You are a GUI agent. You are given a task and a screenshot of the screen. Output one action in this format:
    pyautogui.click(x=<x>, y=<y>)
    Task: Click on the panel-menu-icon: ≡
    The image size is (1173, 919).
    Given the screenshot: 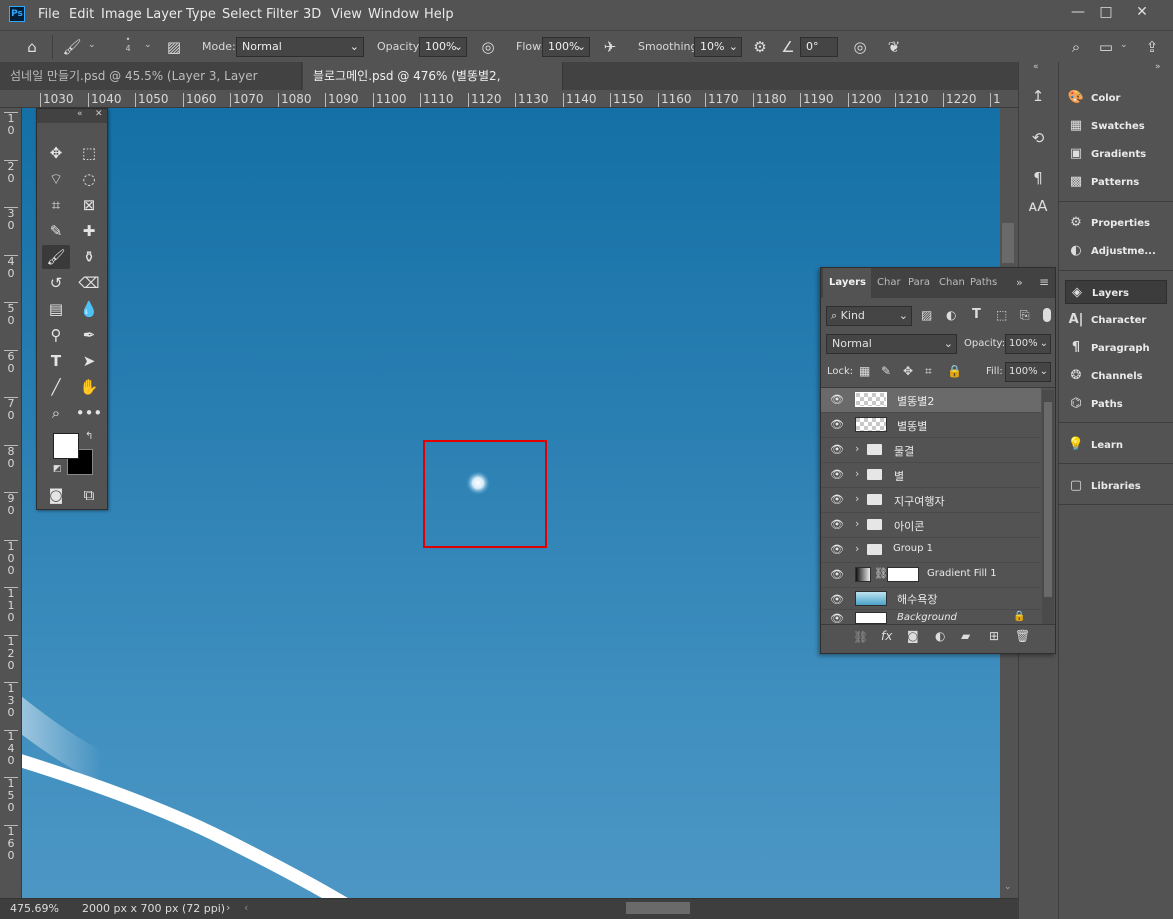 What is the action you would take?
    pyautogui.click(x=1044, y=282)
    